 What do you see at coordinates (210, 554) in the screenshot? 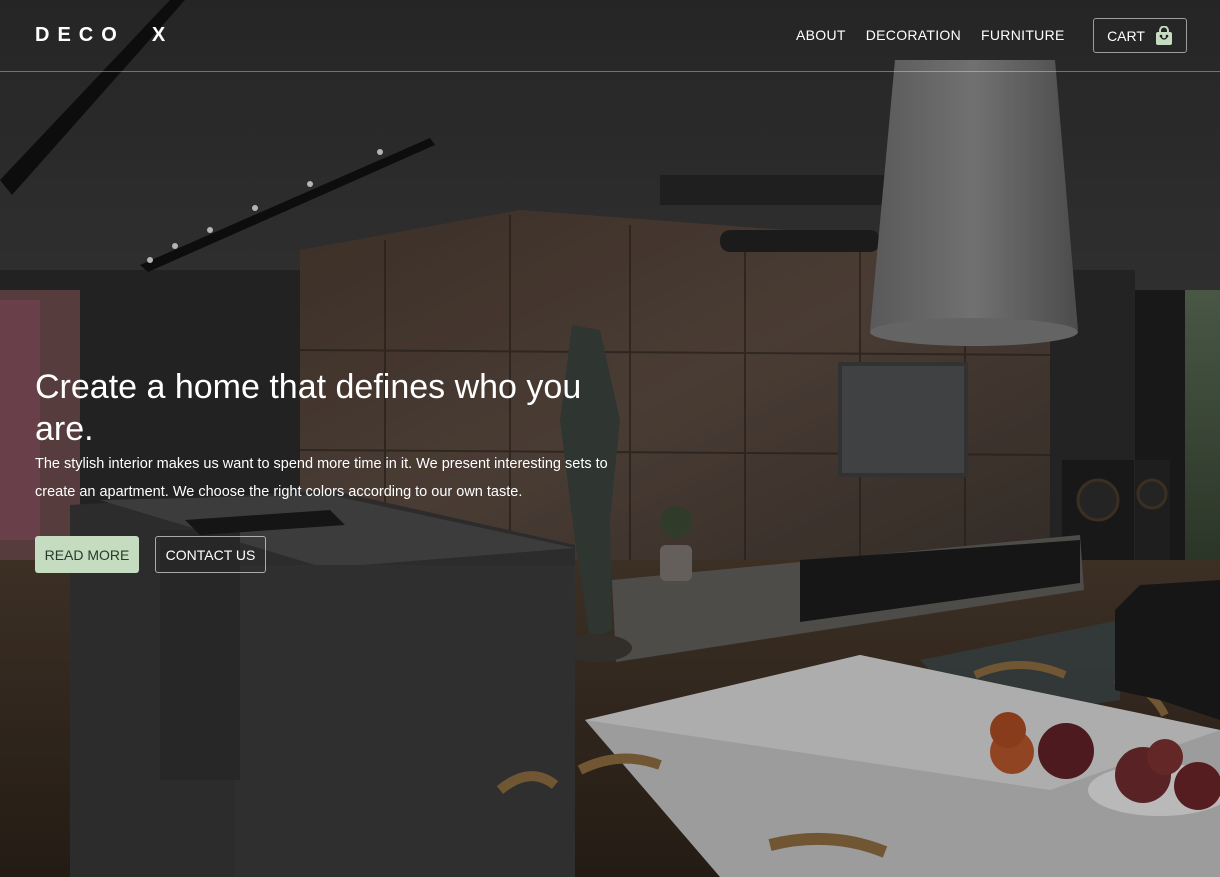
I see `contact-us-button: CONTACT US` at bounding box center [210, 554].